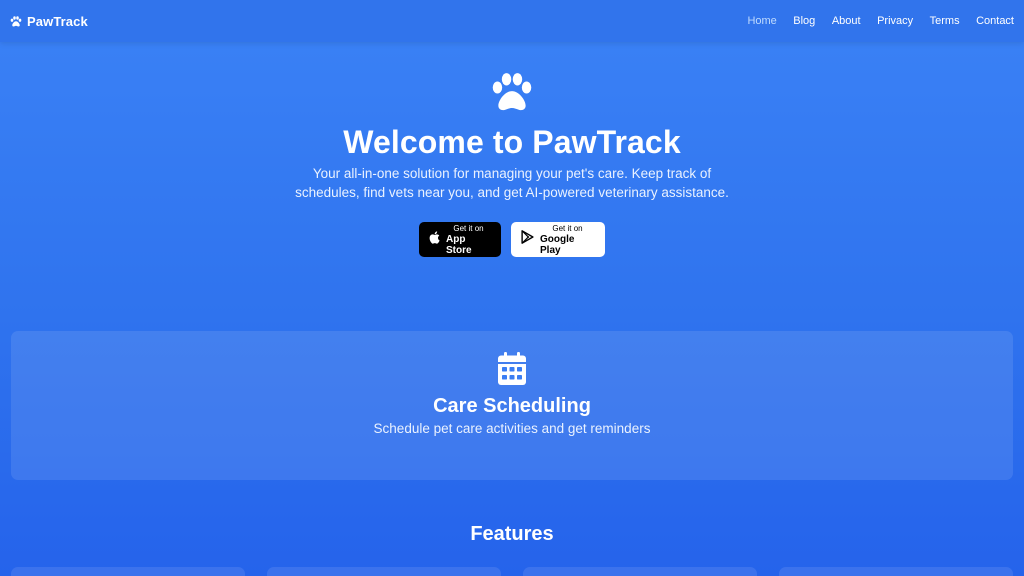  Describe the element at coordinates (761, 21) in the screenshot. I see `nav-link-home: Home` at that location.